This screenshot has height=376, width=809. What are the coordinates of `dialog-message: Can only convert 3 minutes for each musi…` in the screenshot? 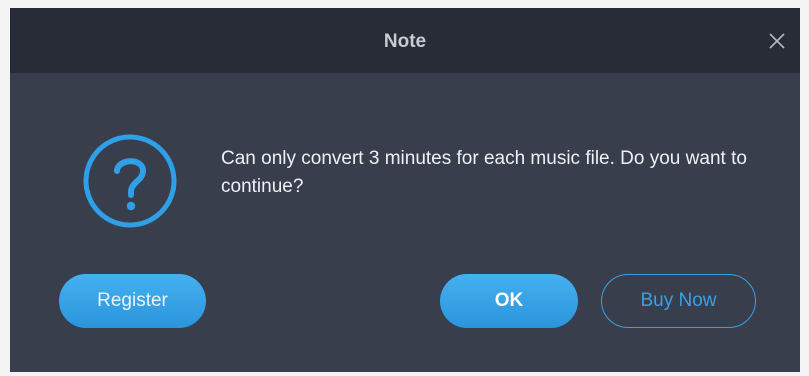 It's located at (484, 172).